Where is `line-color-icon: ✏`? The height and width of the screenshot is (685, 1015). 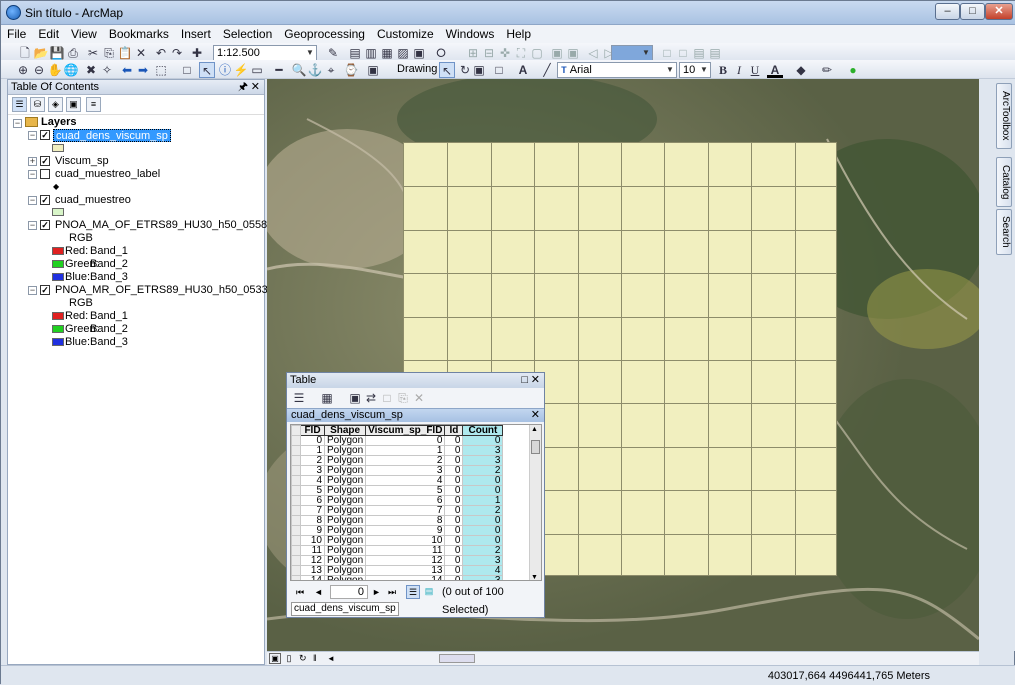
line-color-icon: ✏ is located at coordinates (827, 70).